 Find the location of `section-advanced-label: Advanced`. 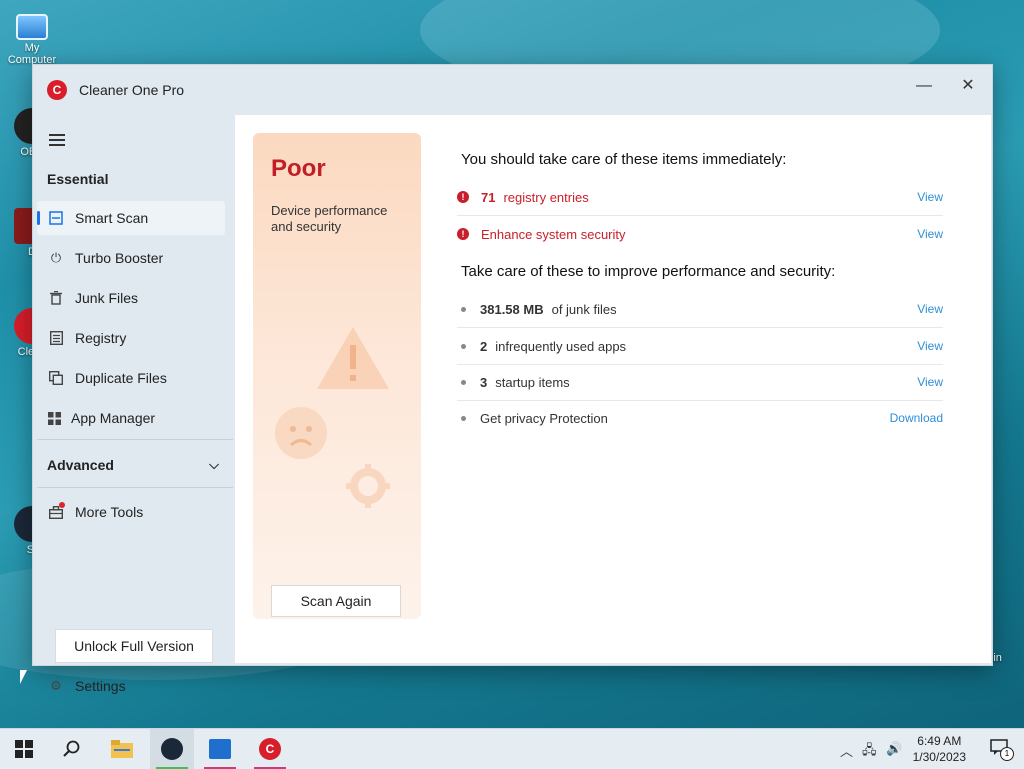

section-advanced-label: Advanced is located at coordinates (80, 465).